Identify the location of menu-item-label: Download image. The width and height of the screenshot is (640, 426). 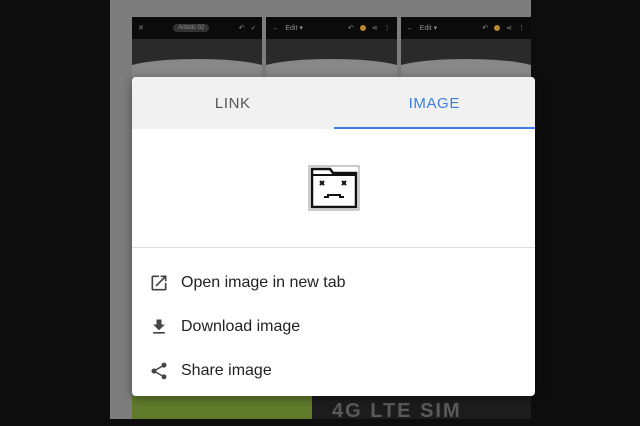
(241, 326).